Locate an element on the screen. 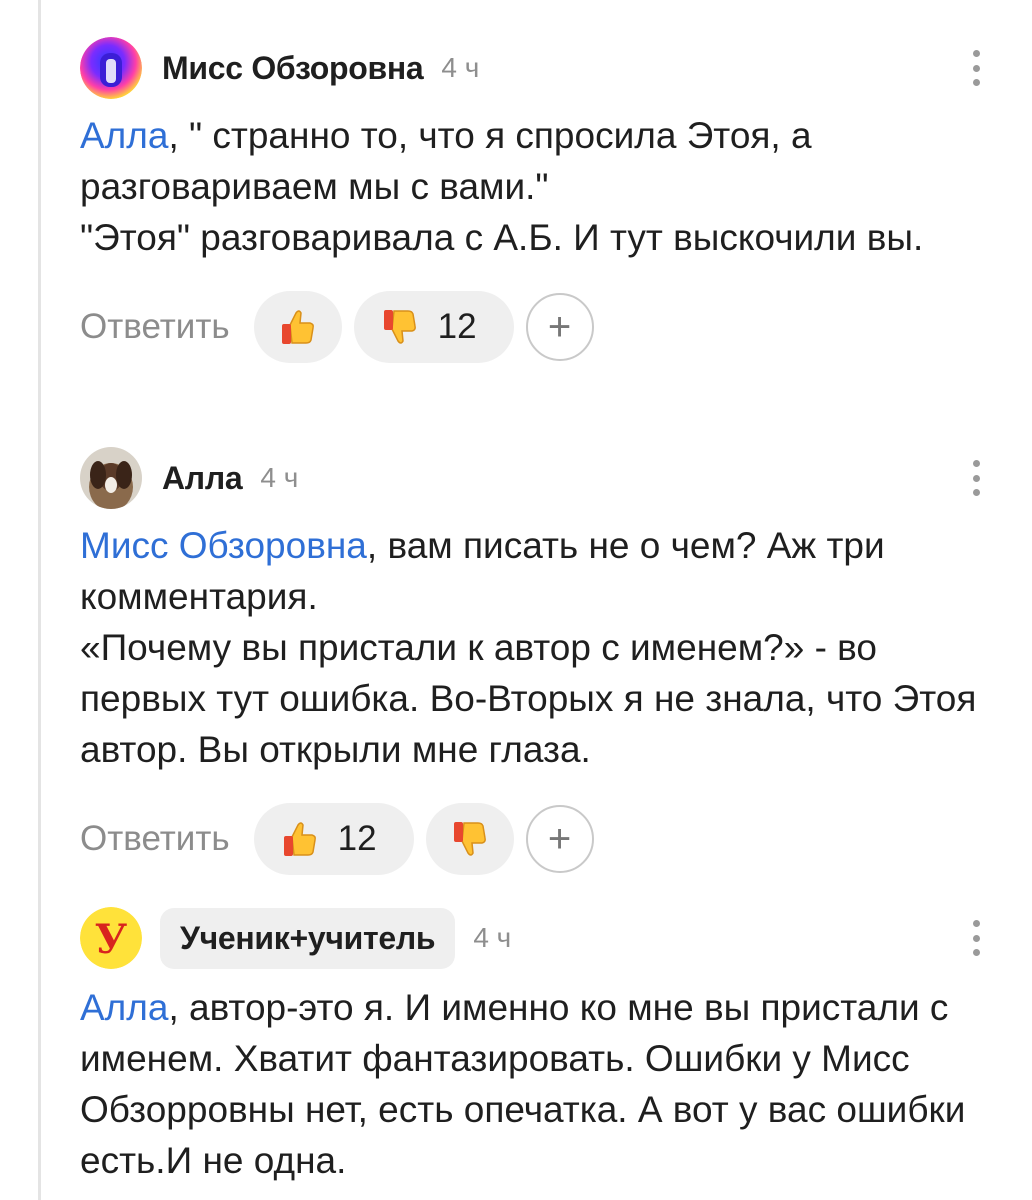 This screenshot has height=1200, width=1032. svg-text: У is located at coordinates (111, 939).